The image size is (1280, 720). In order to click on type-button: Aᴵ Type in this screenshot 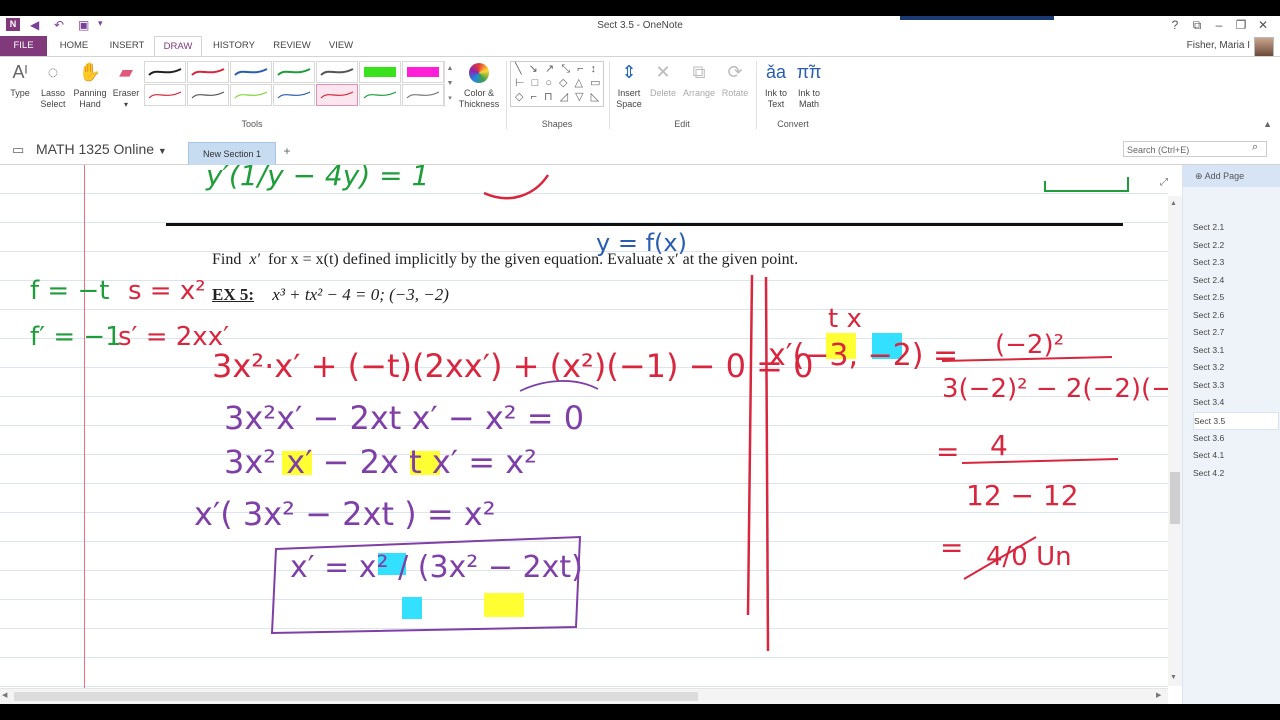, I will do `click(20, 79)`.